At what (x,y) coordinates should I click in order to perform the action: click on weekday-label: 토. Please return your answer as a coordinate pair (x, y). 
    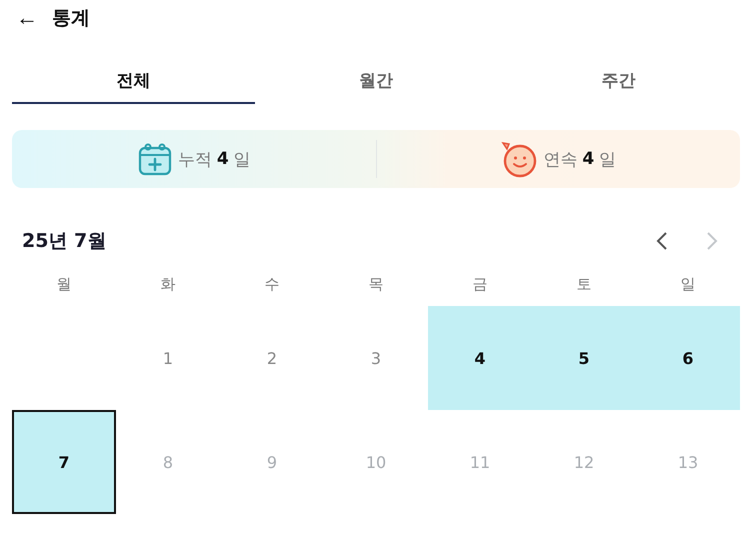
    Looking at the image, I should click on (584, 284).